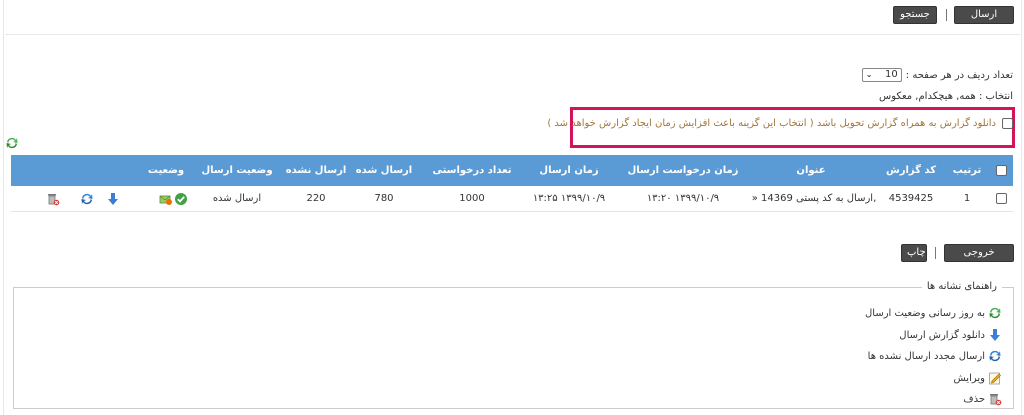  I want to click on legend-item-delete: حذف, so click(982, 399).